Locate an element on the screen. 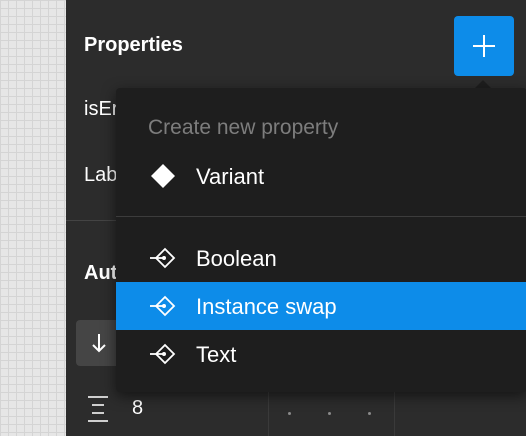 The width and height of the screenshot is (526, 436). spacing-value: 8 is located at coordinates (137, 408).